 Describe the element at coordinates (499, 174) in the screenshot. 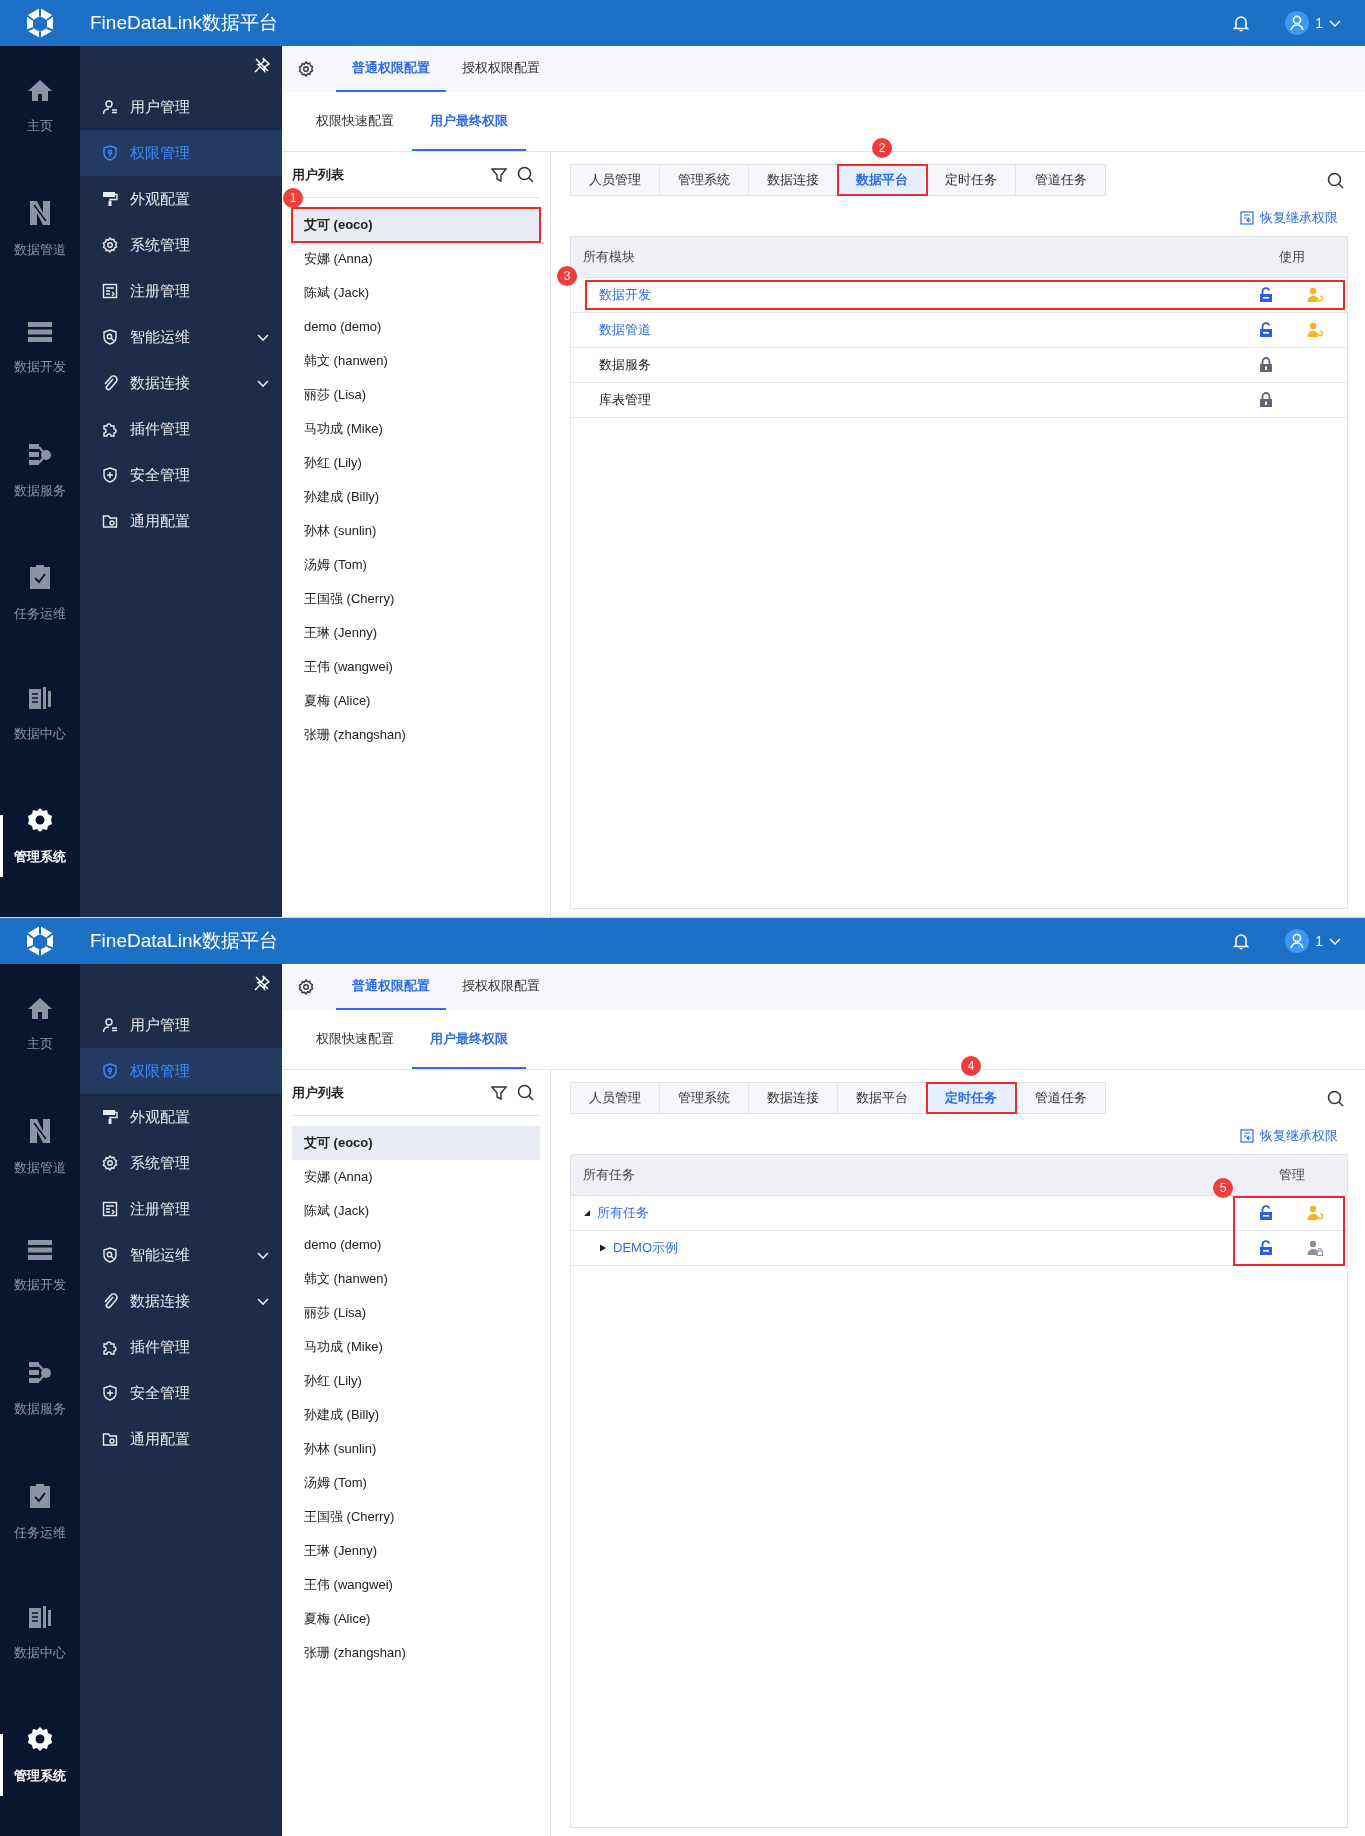

I see `filter-icon` at that location.